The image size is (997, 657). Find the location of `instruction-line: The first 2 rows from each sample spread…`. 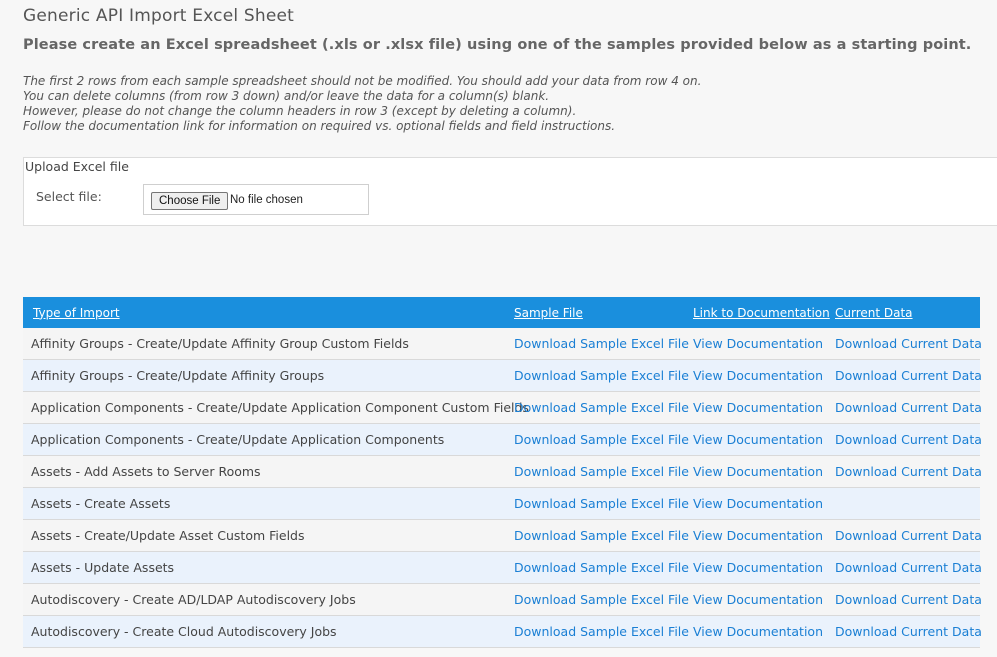

instruction-line: The first 2 rows from each sample spread… is located at coordinates (362, 81).